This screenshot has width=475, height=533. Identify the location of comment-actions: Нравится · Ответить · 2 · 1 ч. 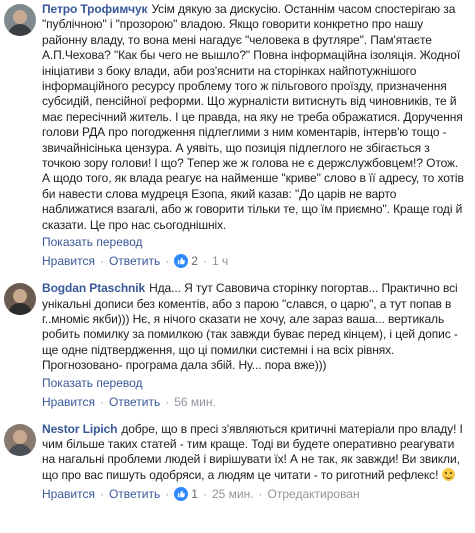
(255, 261).